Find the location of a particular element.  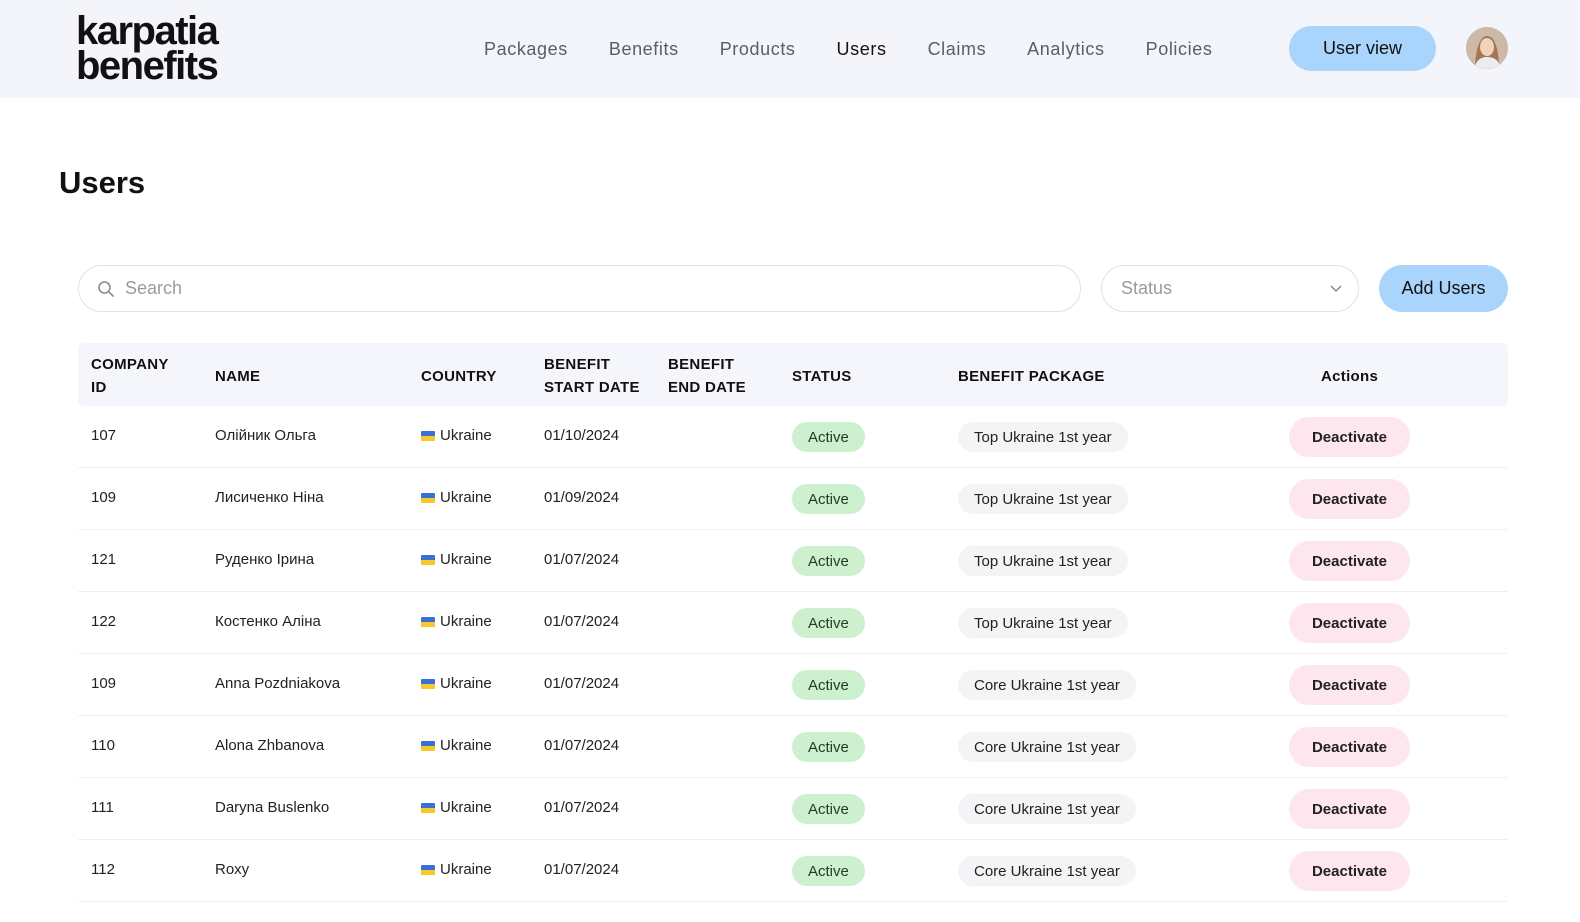

search-icon is located at coordinates (106, 288).